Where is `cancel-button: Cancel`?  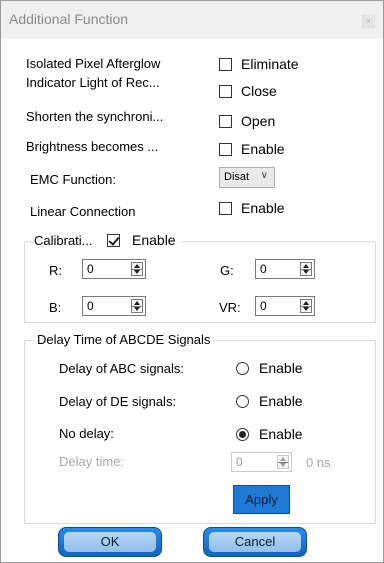 cancel-button: Cancel is located at coordinates (255, 542).